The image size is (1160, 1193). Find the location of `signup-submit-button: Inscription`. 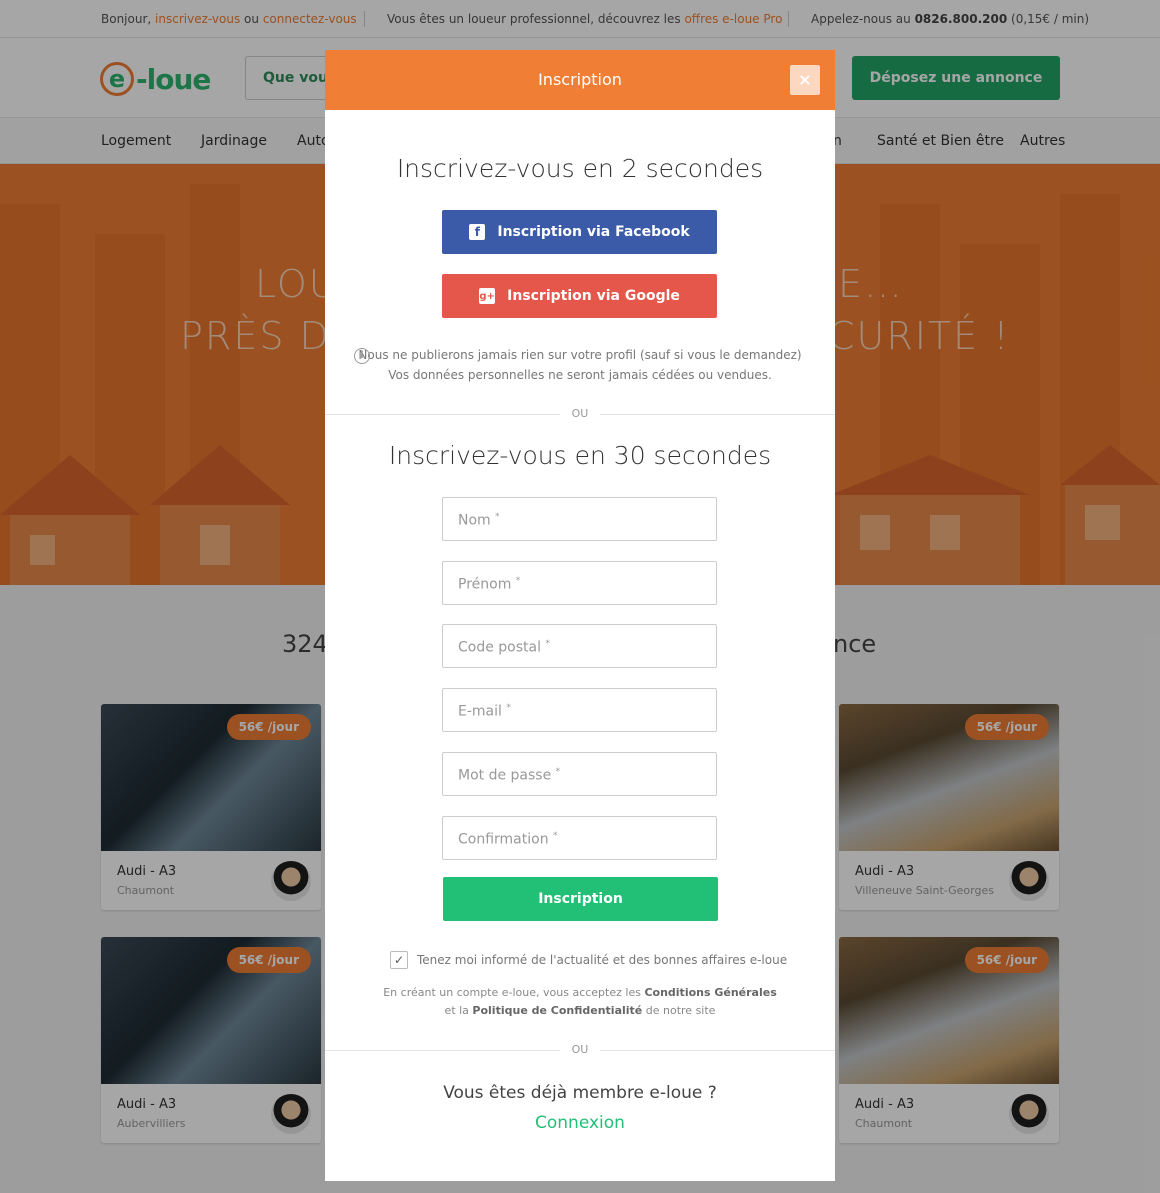

signup-submit-button: Inscription is located at coordinates (580, 899).